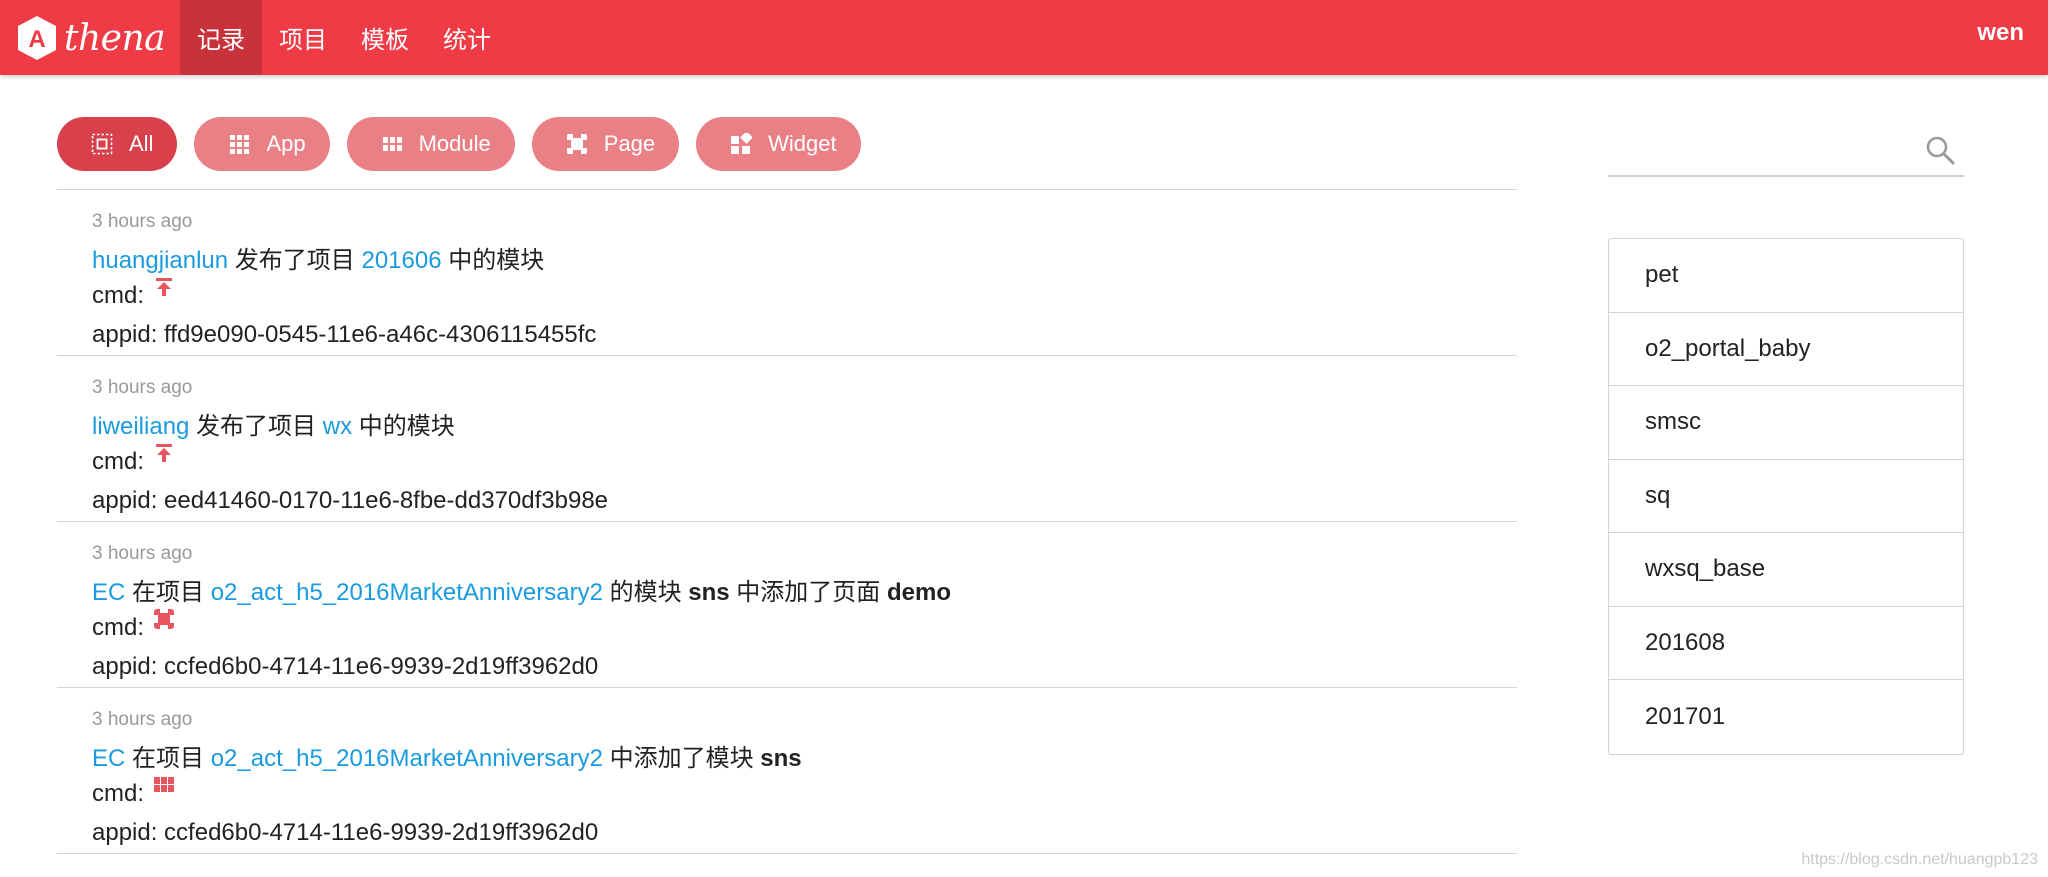 The image size is (2048, 877). I want to click on all-icon, so click(102, 144).